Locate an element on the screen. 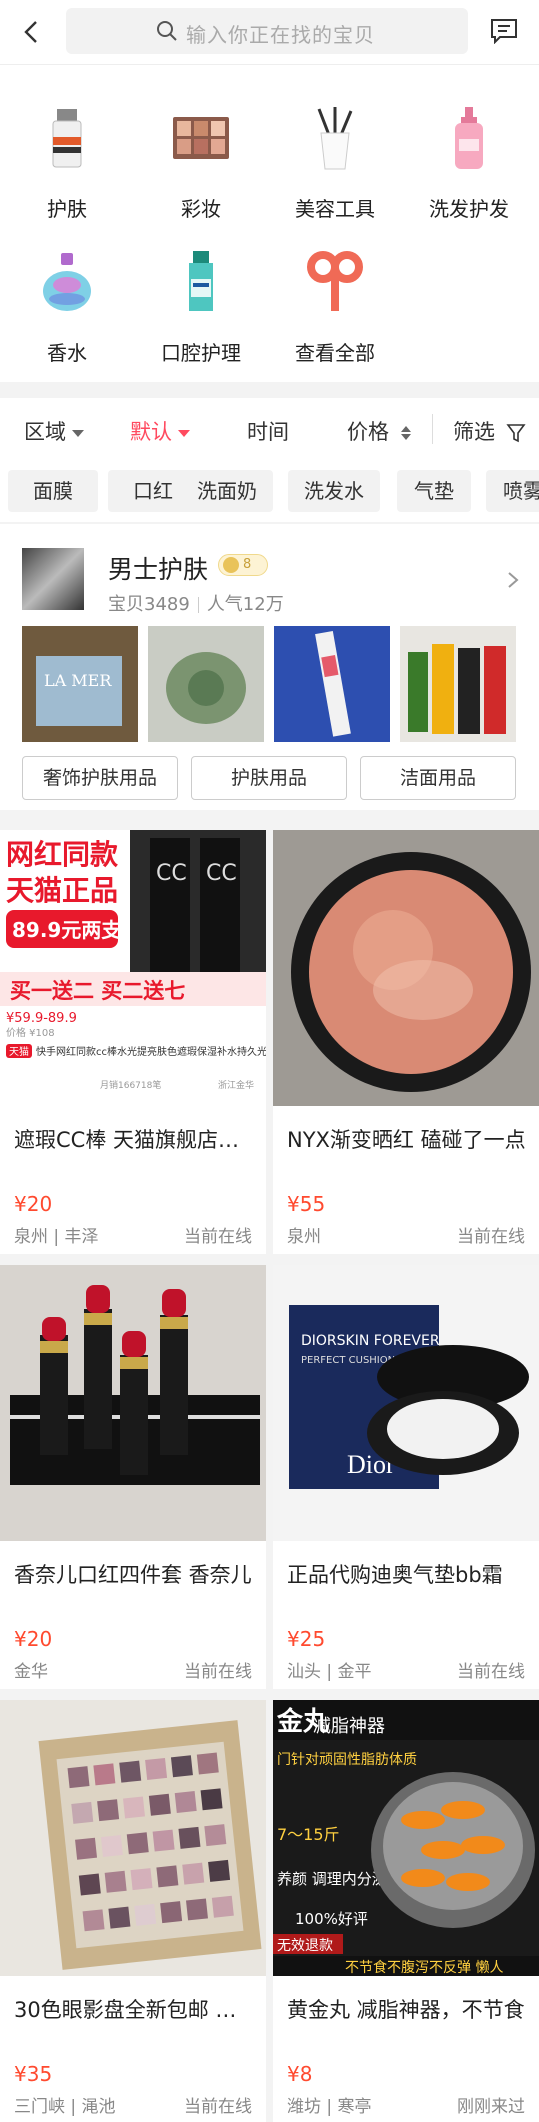  search-input: 输入你正在找的宝贝 is located at coordinates (267, 31).